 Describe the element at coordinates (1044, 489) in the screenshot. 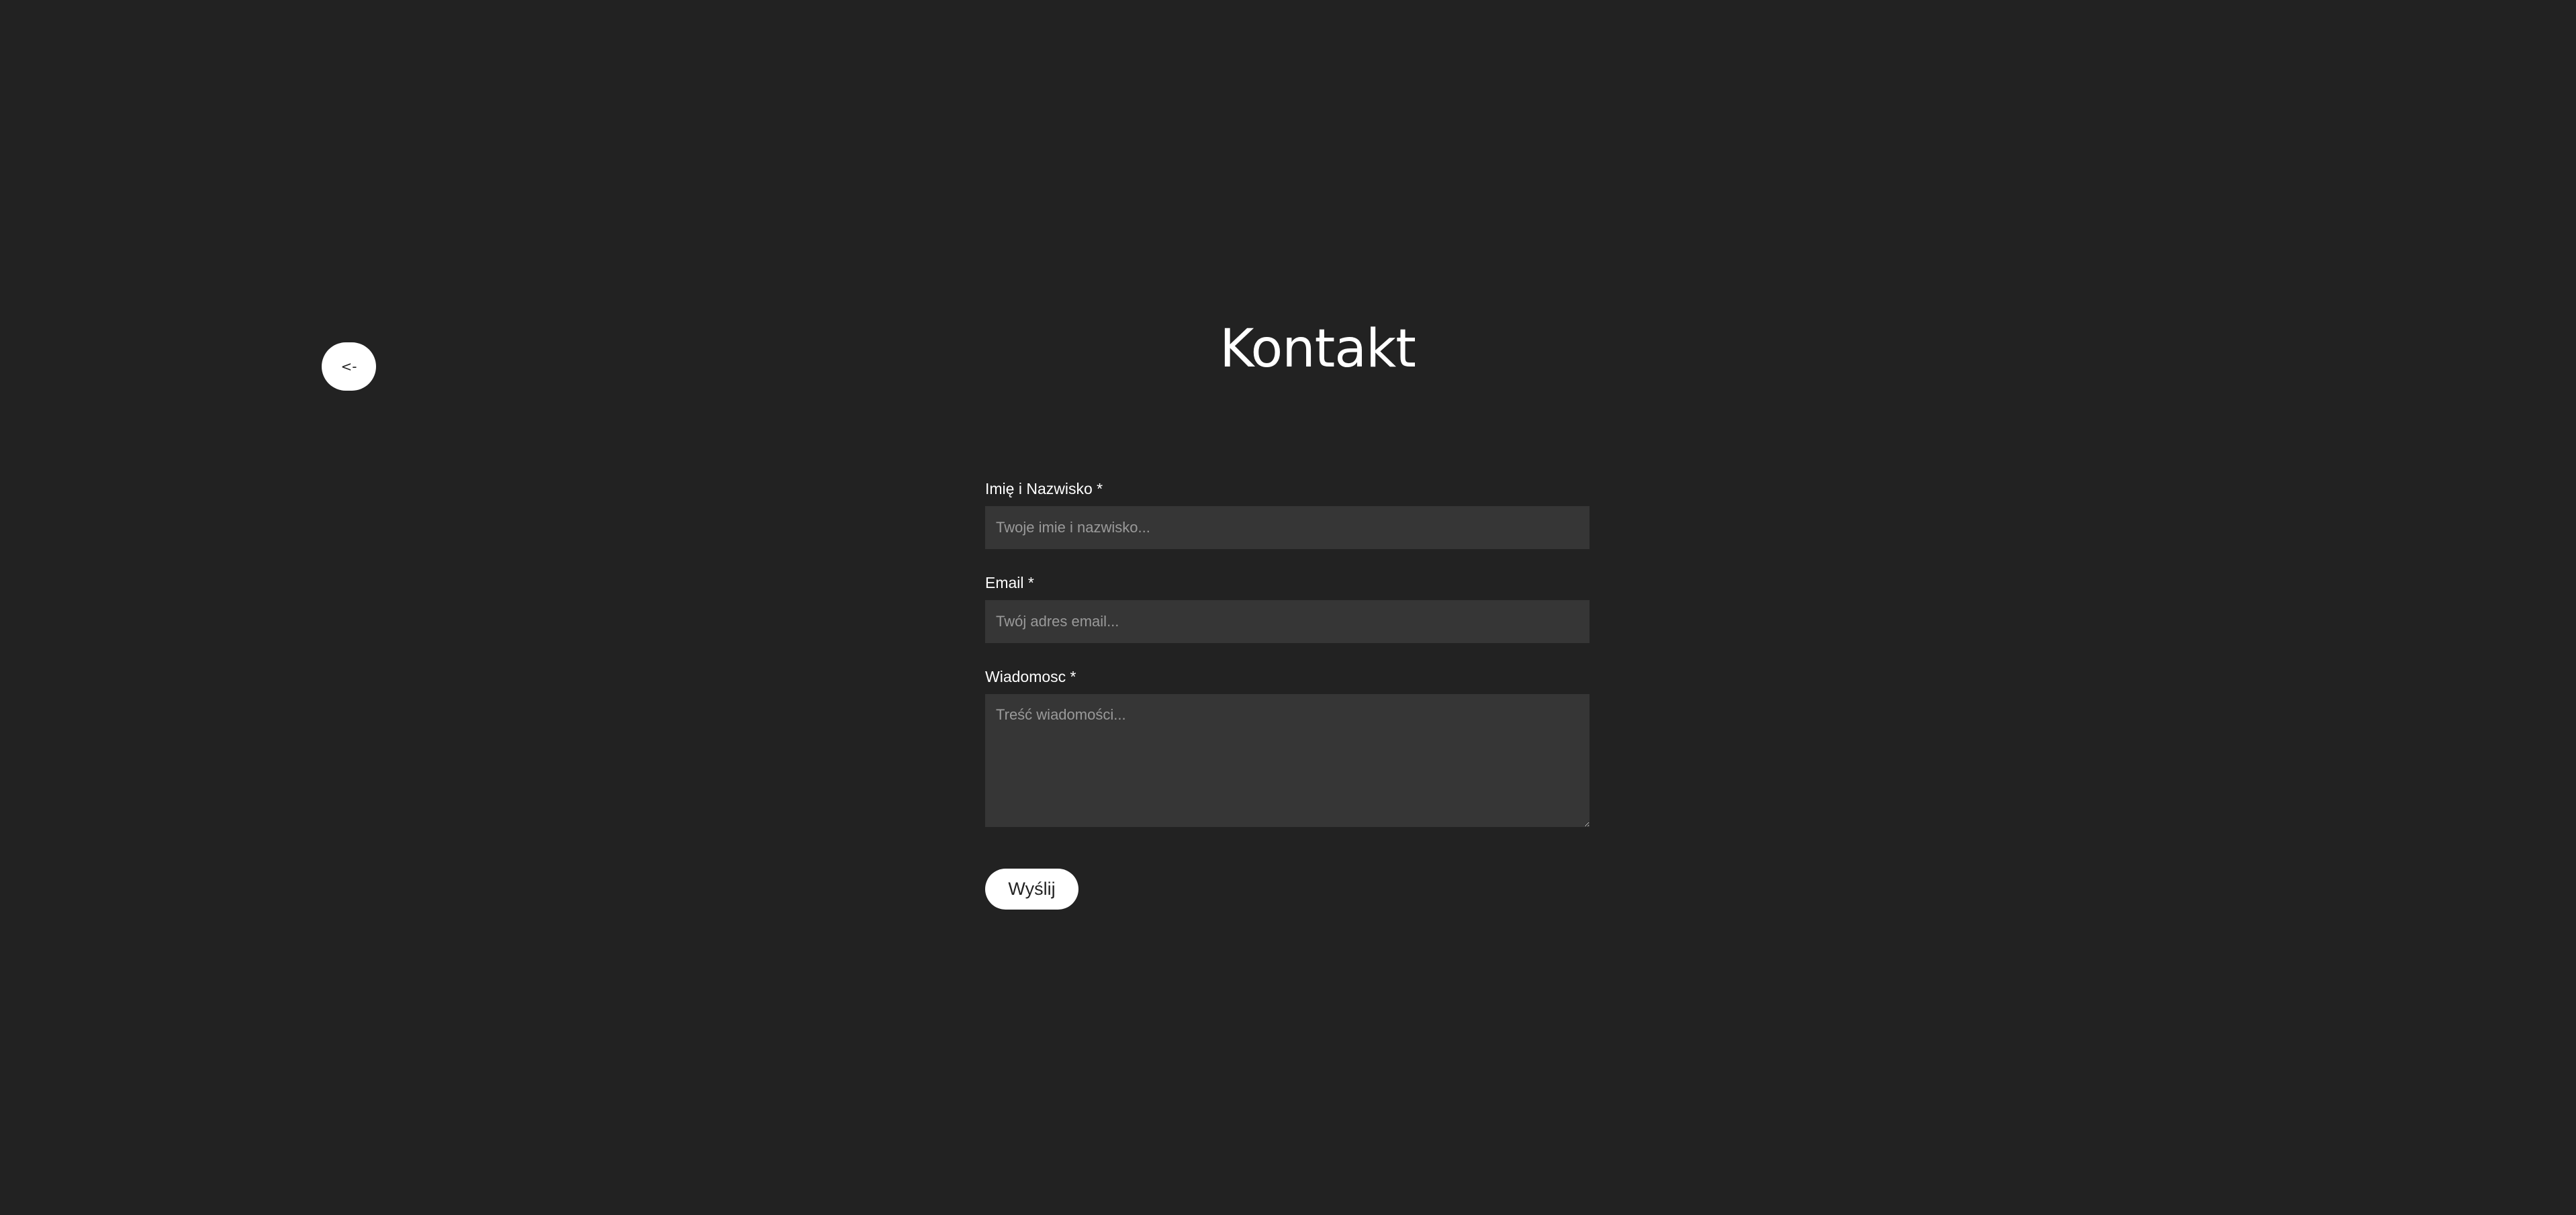

I see `name-label: Imię i Nazwisko *` at that location.